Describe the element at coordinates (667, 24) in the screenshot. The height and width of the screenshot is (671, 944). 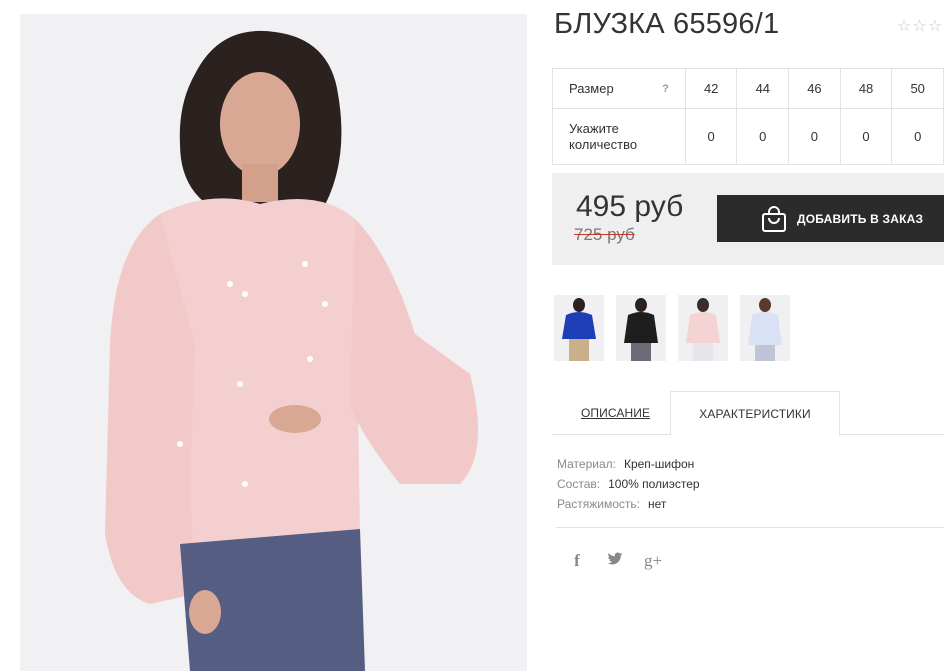
I see `product-title: БЛУЗКА 65596/1` at that location.